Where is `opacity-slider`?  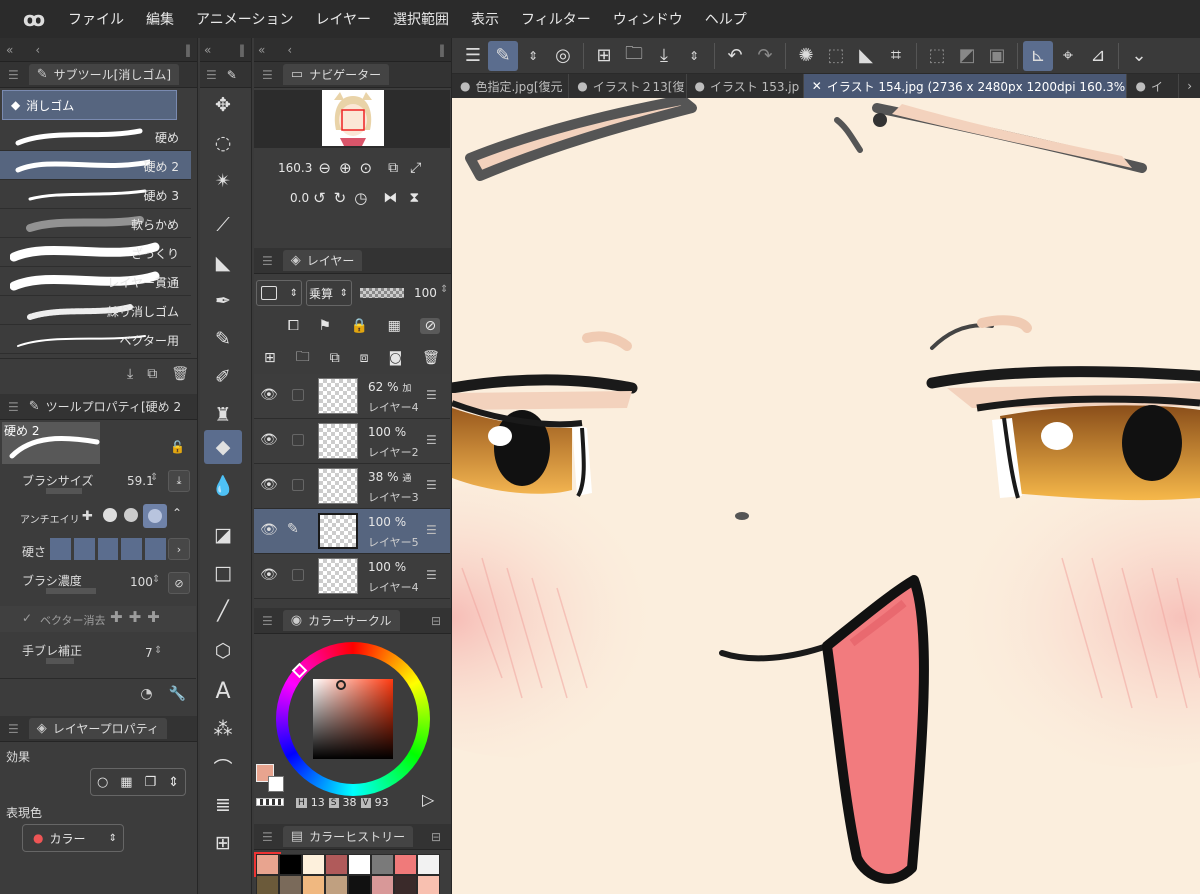 opacity-slider is located at coordinates (382, 293).